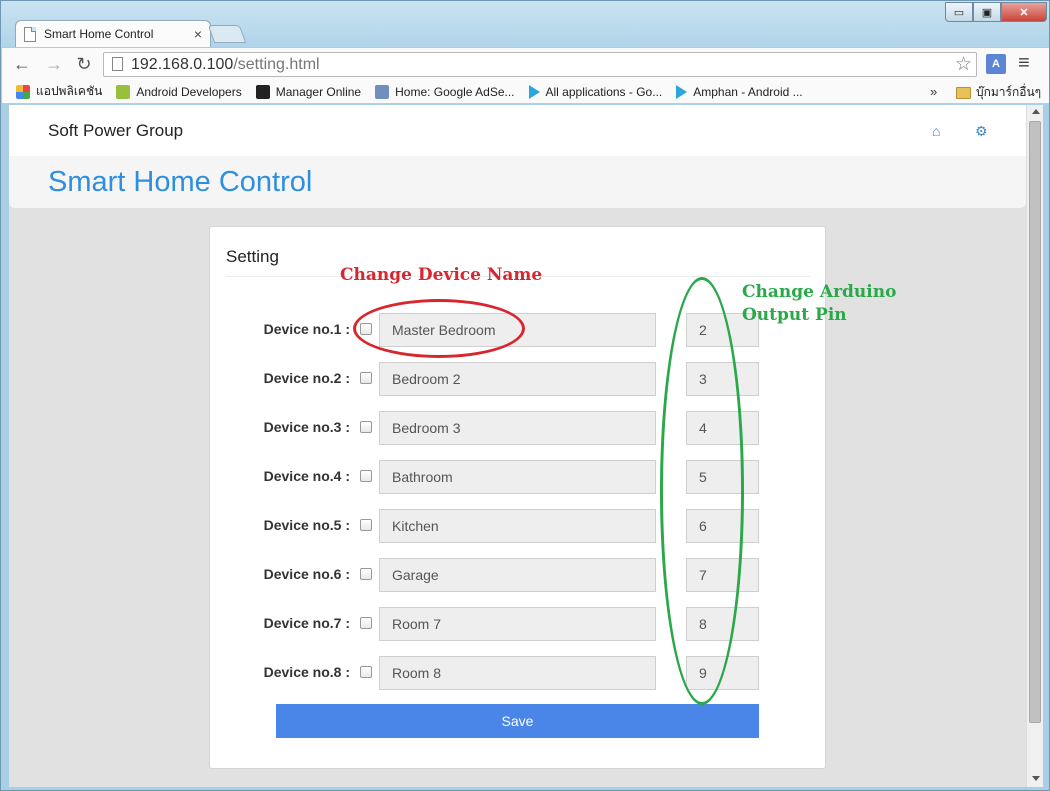 This screenshot has height=791, width=1050. Describe the element at coordinates (517, 673) in the screenshot. I see `device-name-input: Room 8` at that location.